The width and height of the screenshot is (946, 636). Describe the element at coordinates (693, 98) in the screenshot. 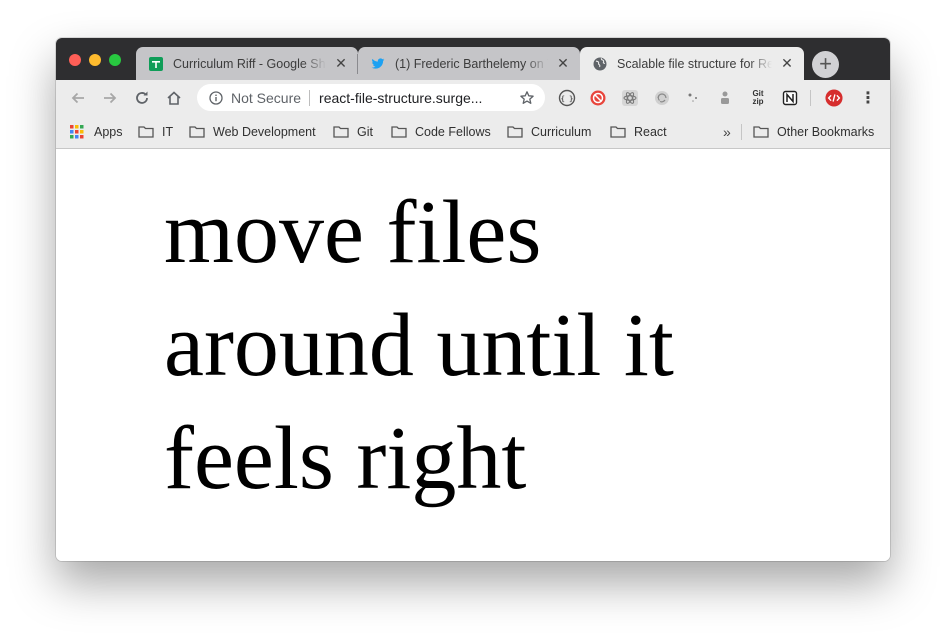

I see `sparkle-icon` at that location.